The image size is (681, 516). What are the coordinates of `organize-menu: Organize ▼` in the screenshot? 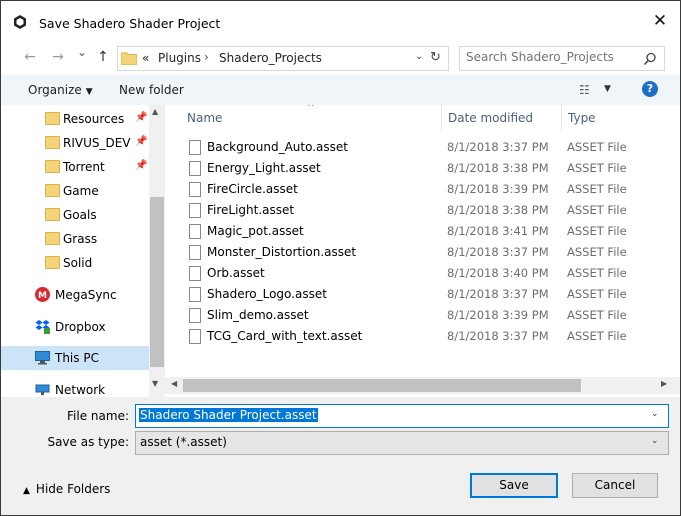 It's located at (60, 90).